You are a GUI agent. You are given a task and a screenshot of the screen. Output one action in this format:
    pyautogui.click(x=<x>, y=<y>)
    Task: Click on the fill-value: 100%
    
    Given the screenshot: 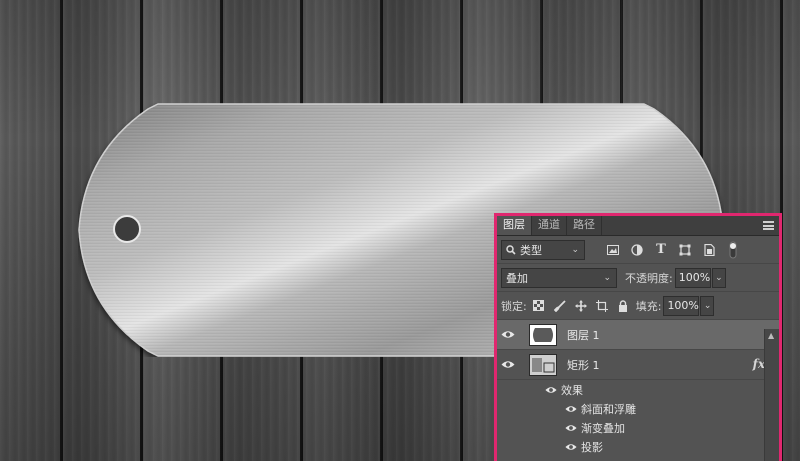 What is the action you would take?
    pyautogui.click(x=683, y=305)
    